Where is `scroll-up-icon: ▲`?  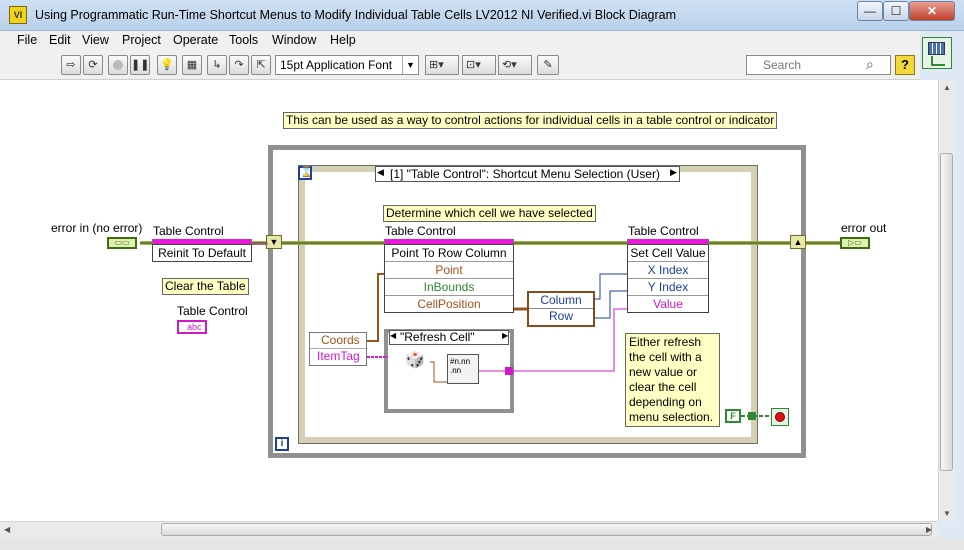
scroll-up-icon: ▲ is located at coordinates (947, 87).